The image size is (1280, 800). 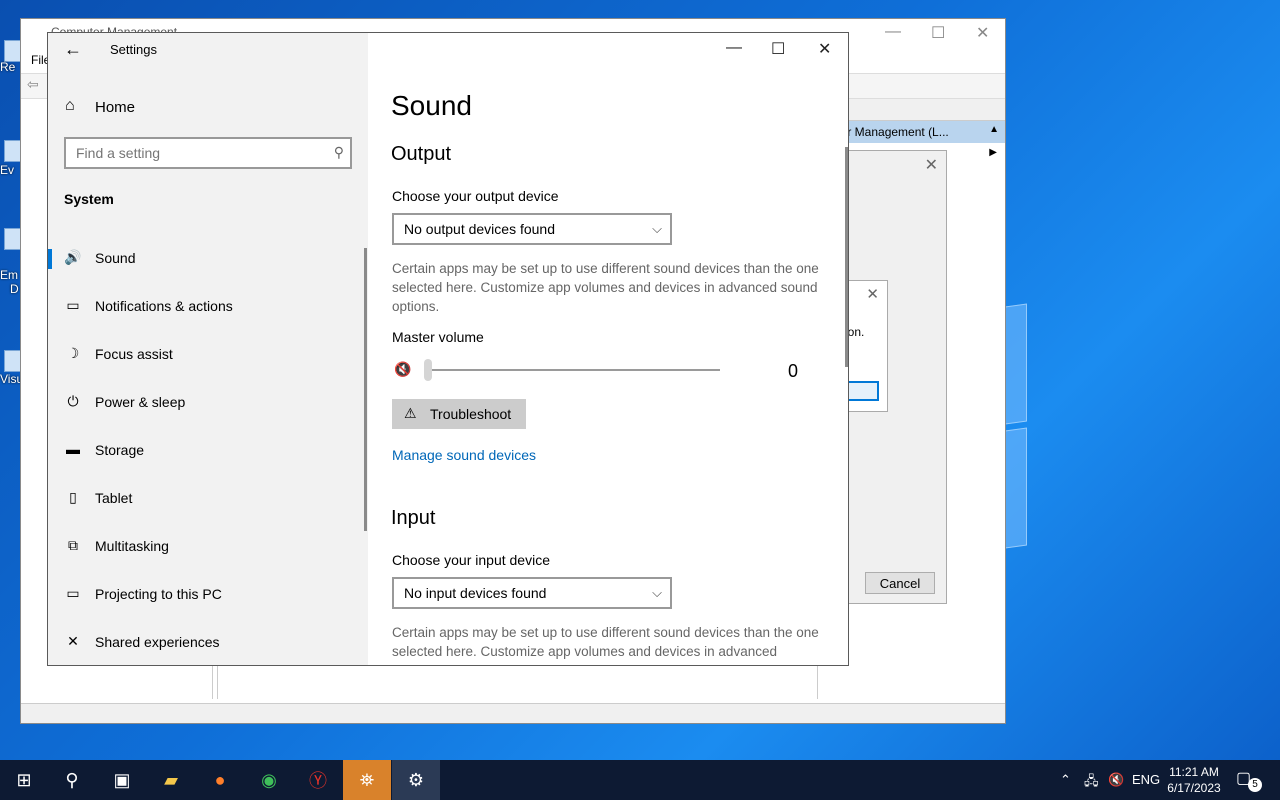 I want to click on page-title: Sound, so click(x=431, y=105).